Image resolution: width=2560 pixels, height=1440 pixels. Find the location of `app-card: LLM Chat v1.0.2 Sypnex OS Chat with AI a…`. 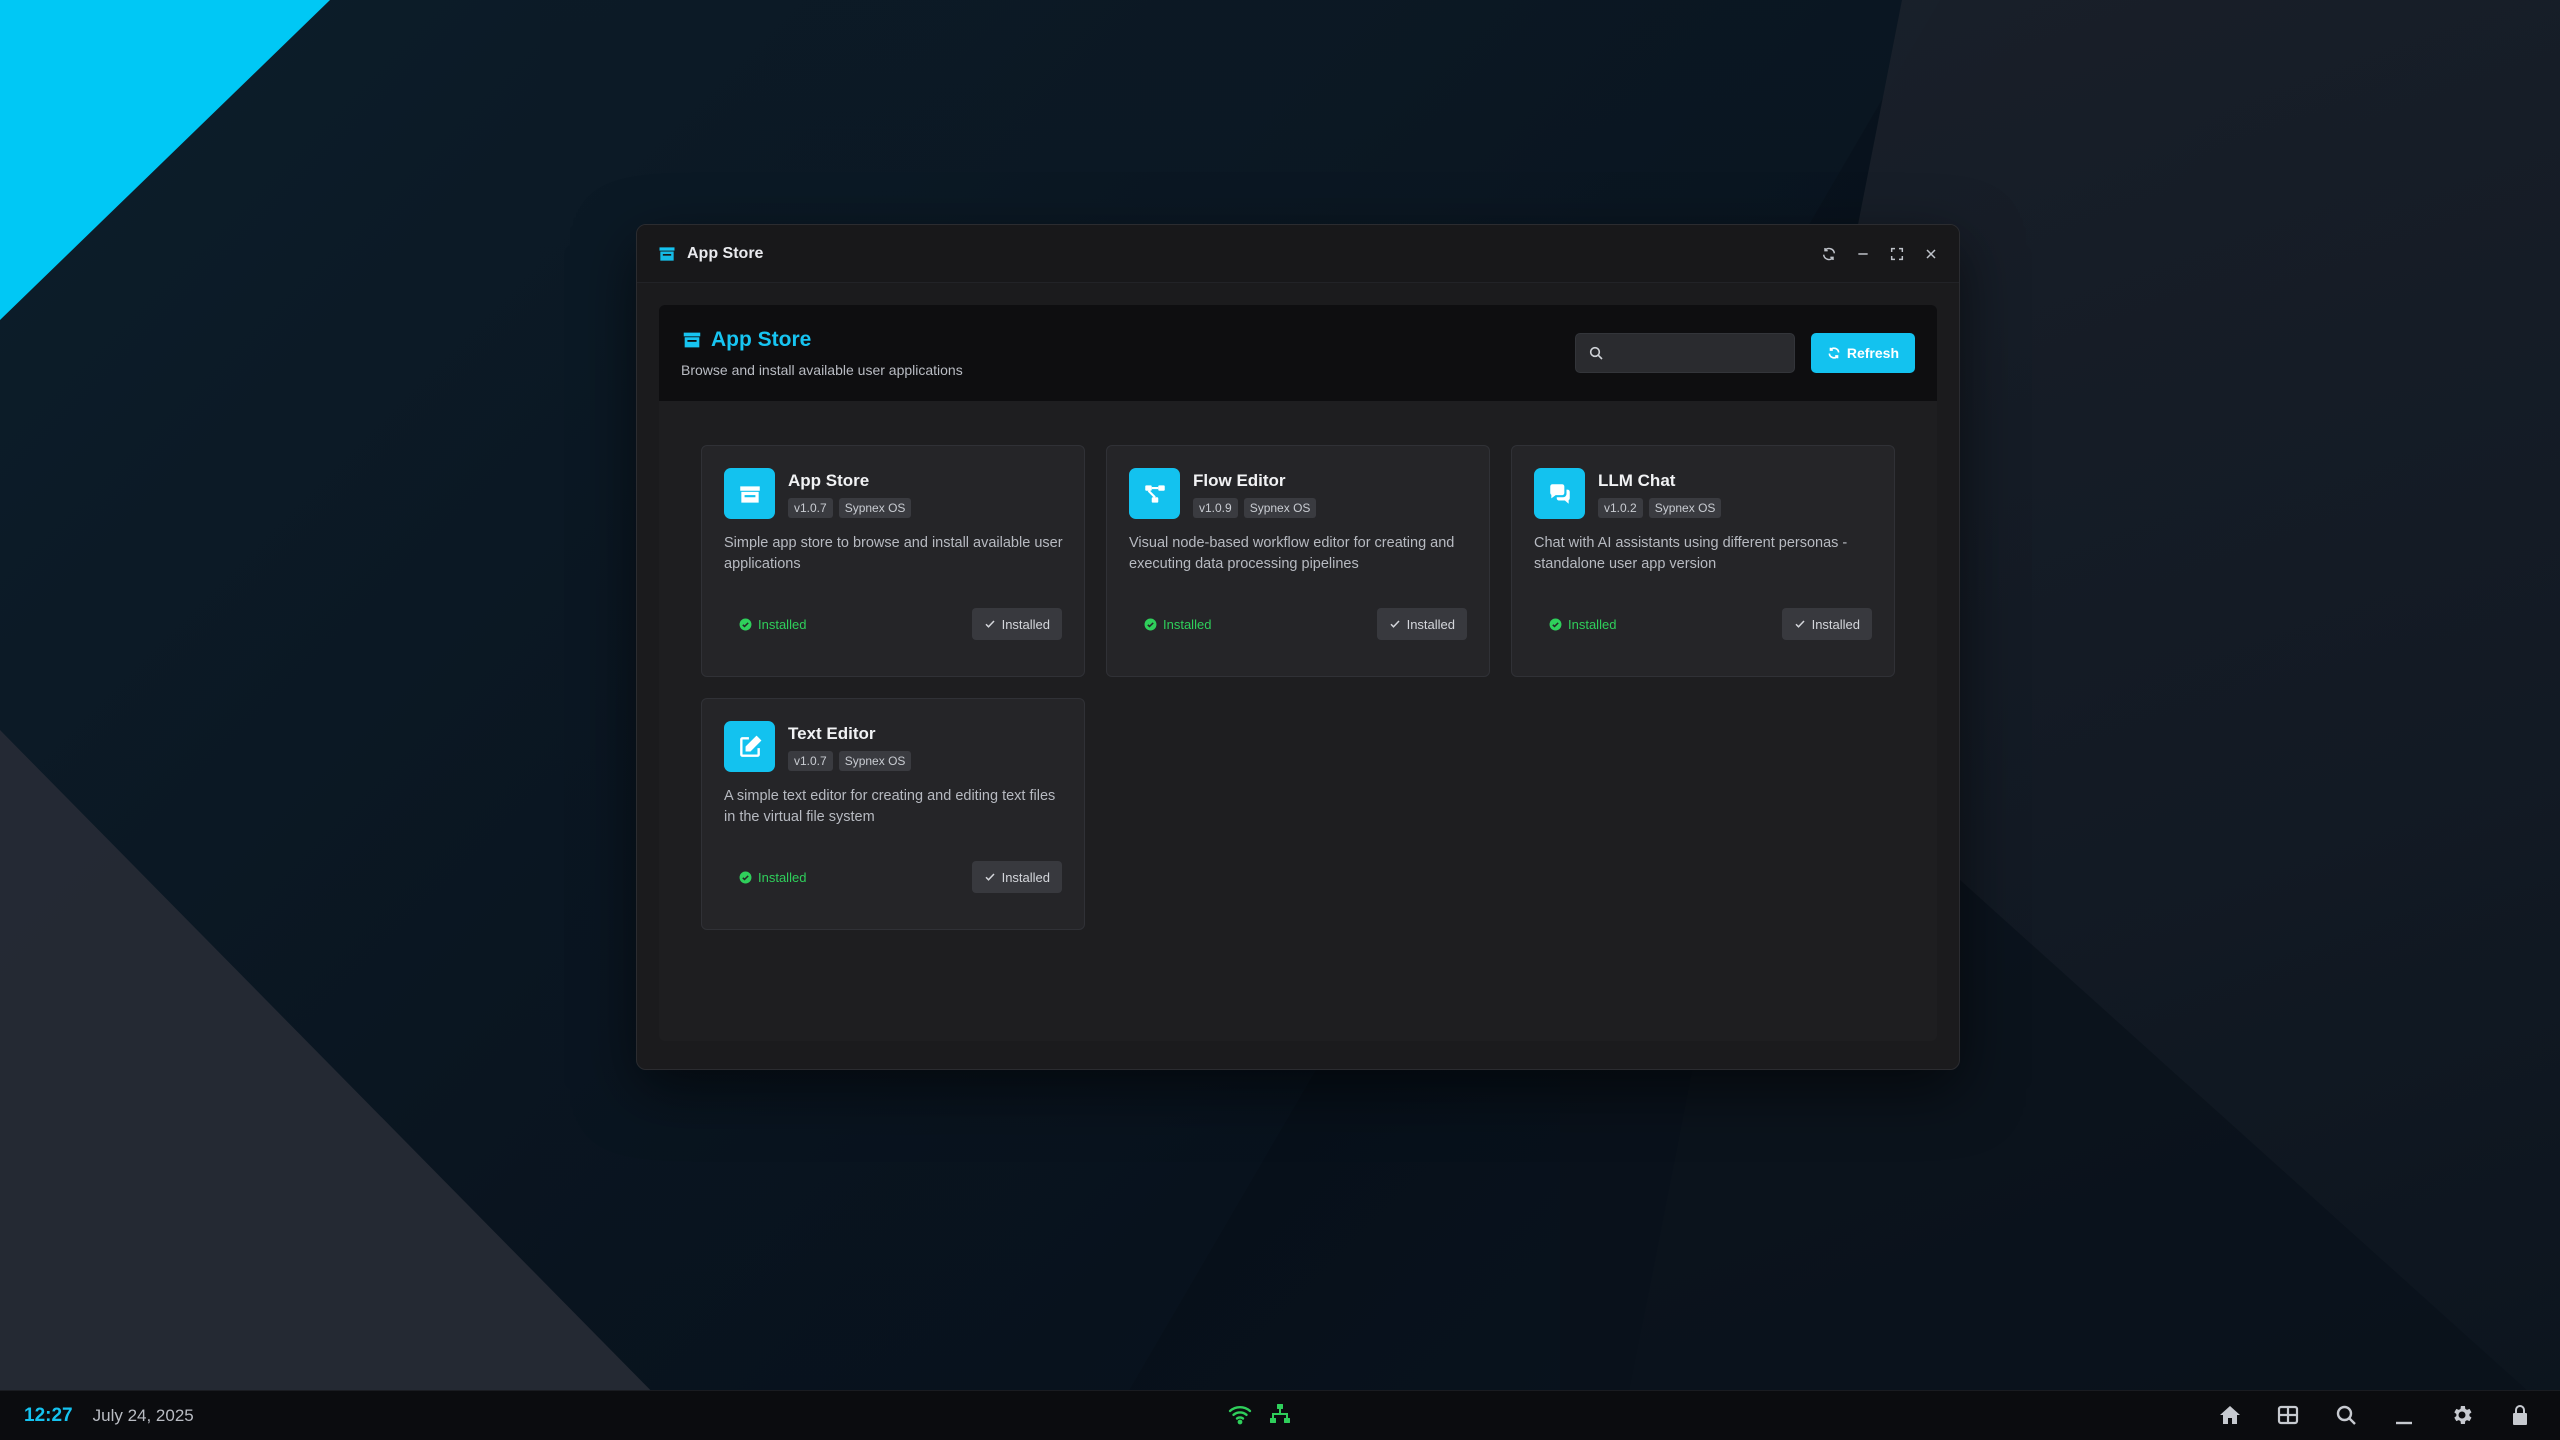

app-card: LLM Chat v1.0.2 Sypnex OS Chat with AI a… is located at coordinates (1703, 561).